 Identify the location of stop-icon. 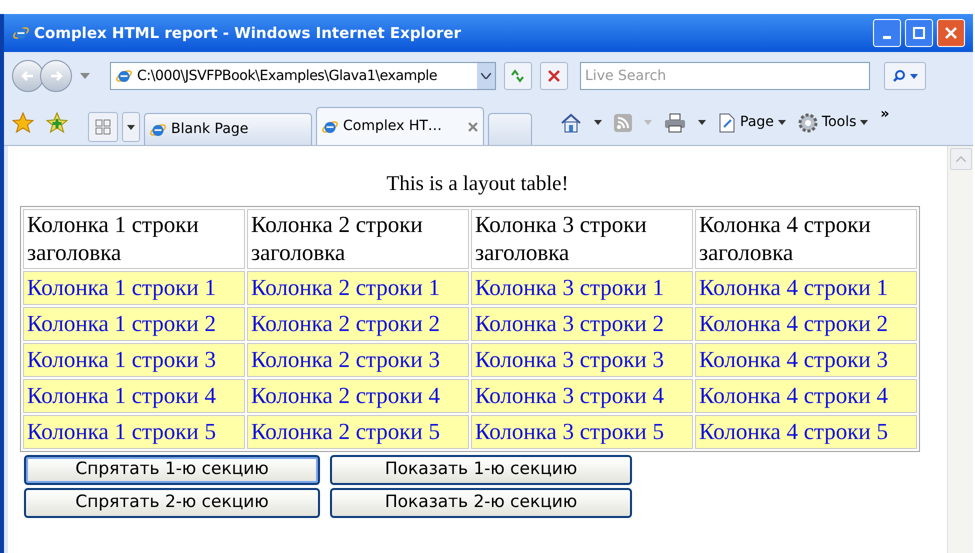
(554, 76).